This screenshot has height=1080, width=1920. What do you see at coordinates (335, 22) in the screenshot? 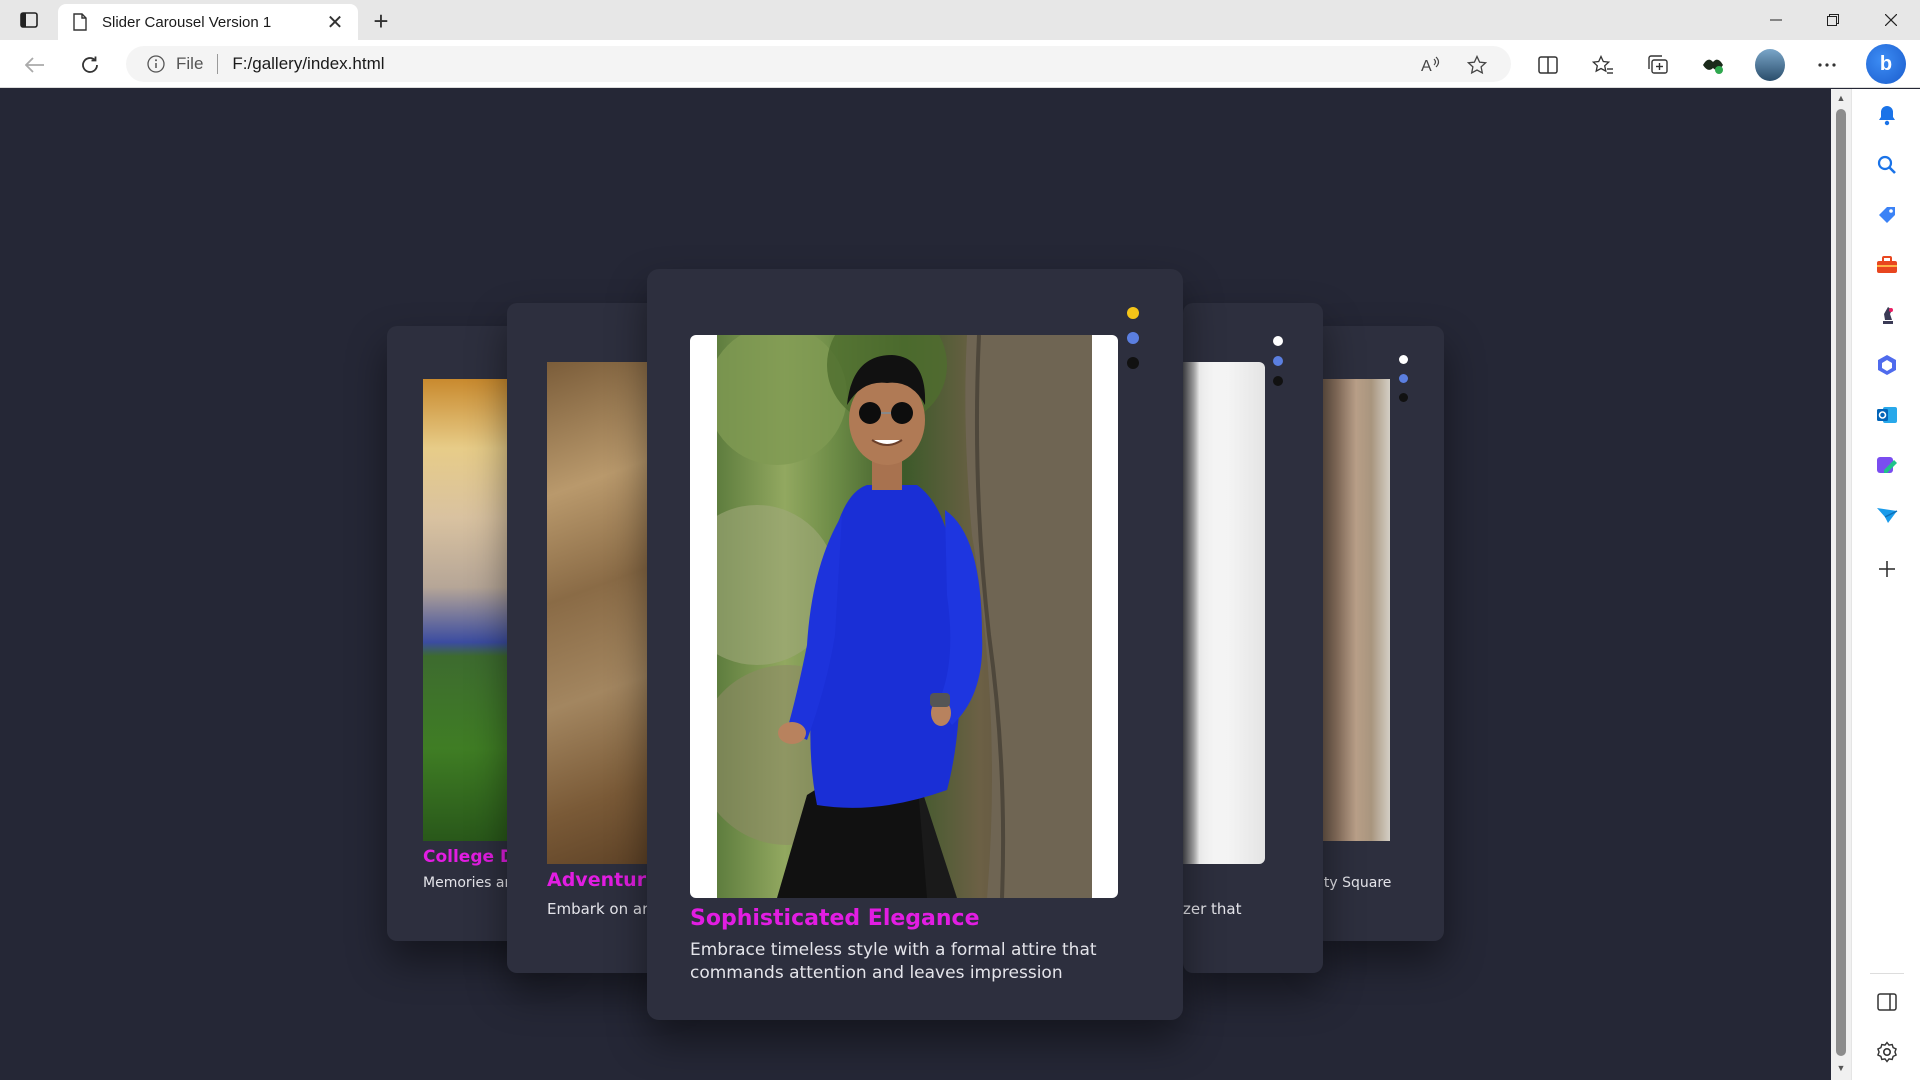
I see `close-tab-icon: ✕` at bounding box center [335, 22].